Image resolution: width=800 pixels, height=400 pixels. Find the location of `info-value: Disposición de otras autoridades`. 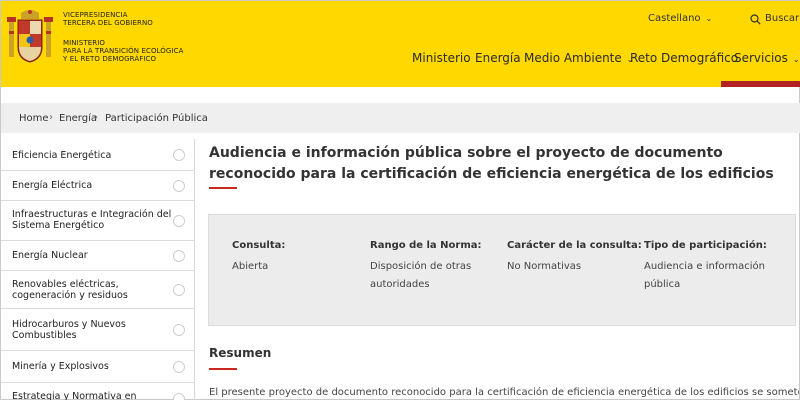

info-value: Disposición de otras autoridades is located at coordinates (421, 275).